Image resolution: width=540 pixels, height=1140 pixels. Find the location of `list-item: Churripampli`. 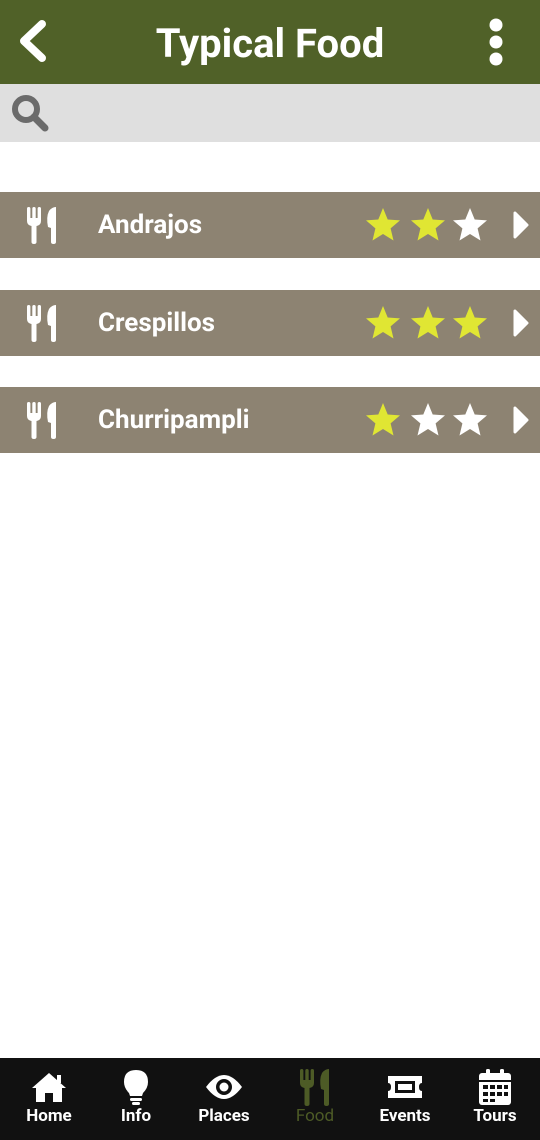

list-item: Churripampli is located at coordinates (270, 420).